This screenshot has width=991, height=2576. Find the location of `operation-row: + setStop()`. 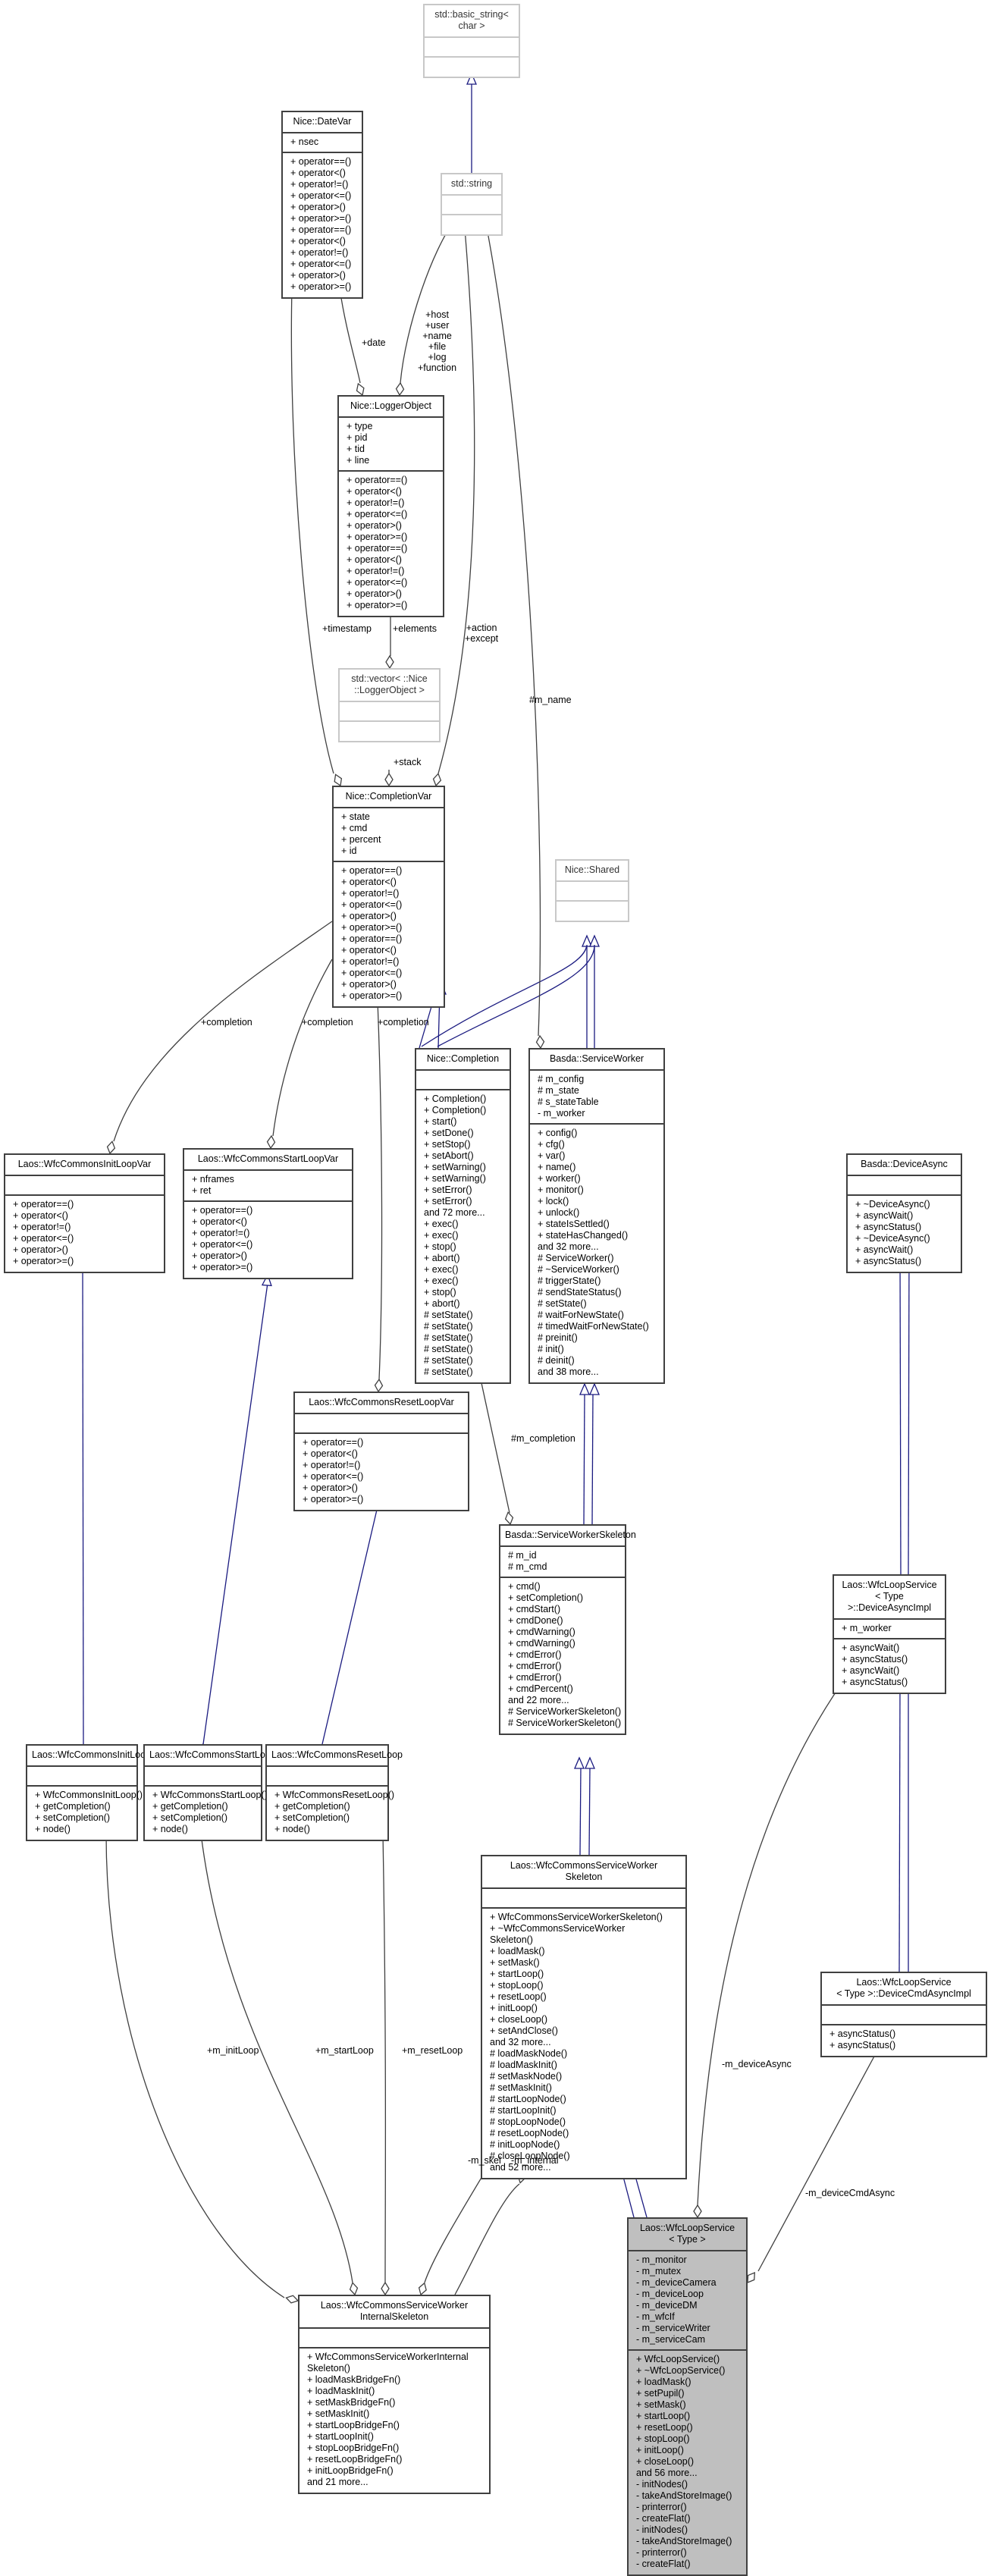

operation-row: + setStop() is located at coordinates (447, 1144).